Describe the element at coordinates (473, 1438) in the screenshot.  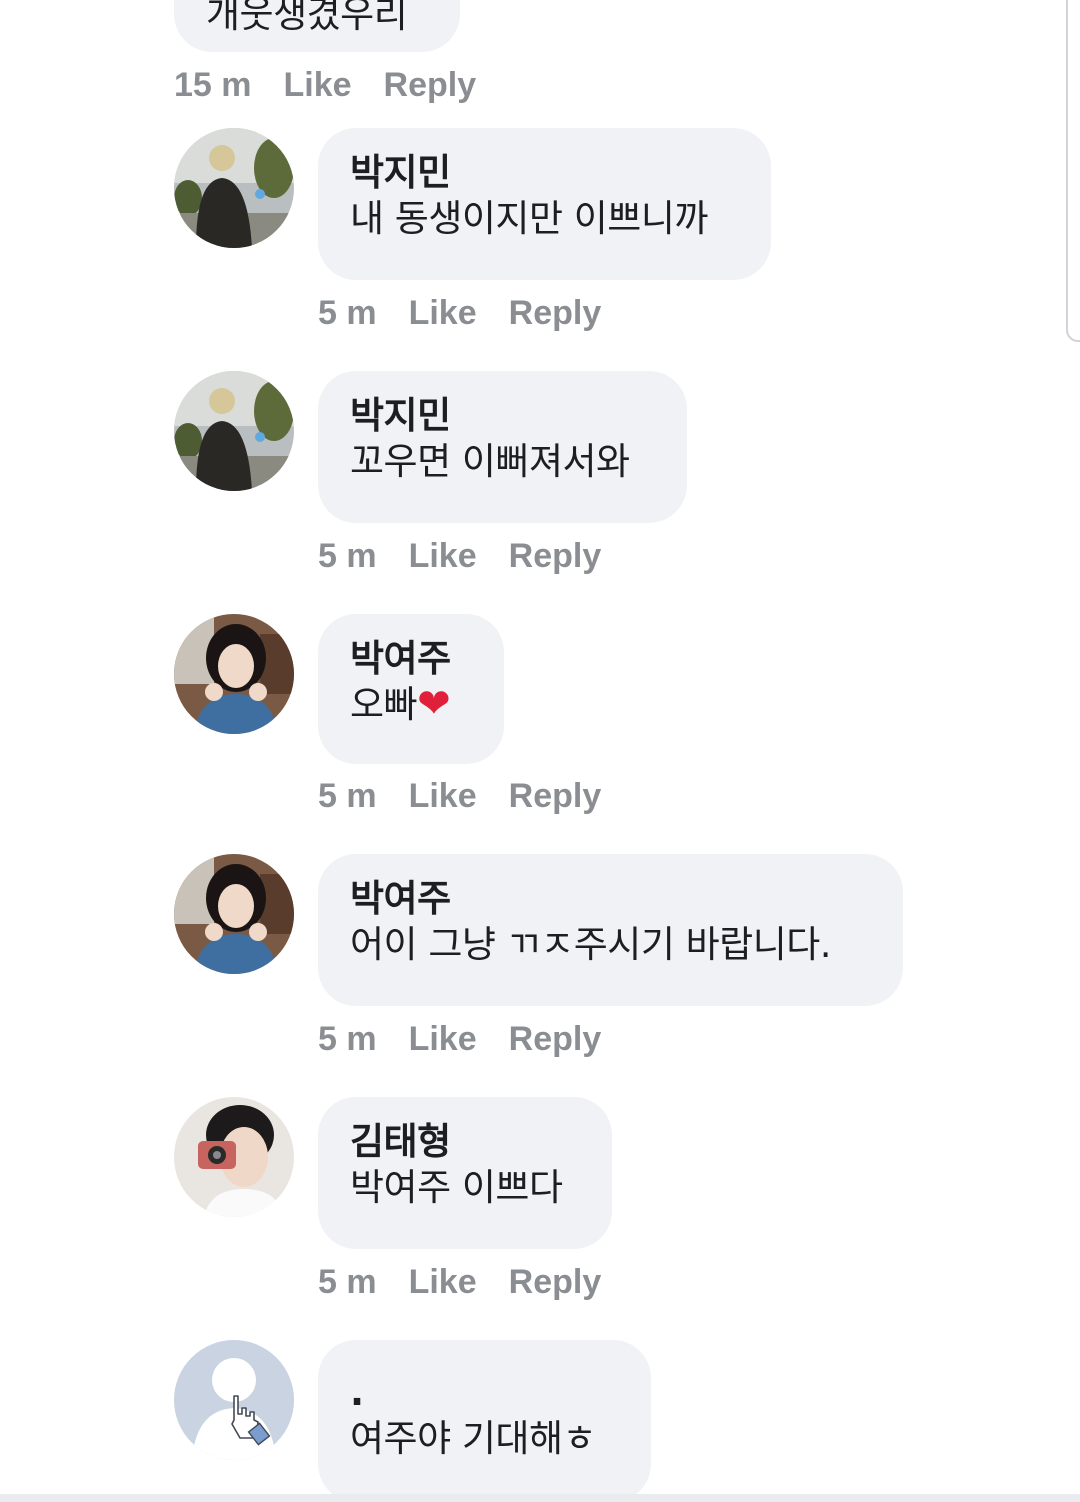
I see `comment-text: 여주야 기대해ㅎ` at that location.